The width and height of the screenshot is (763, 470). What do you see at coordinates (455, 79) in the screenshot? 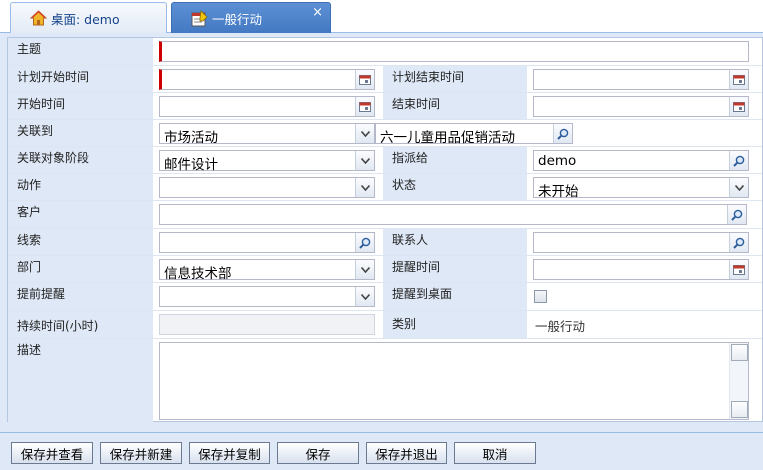
I see `plan-end-label: 计划结束时间` at bounding box center [455, 79].